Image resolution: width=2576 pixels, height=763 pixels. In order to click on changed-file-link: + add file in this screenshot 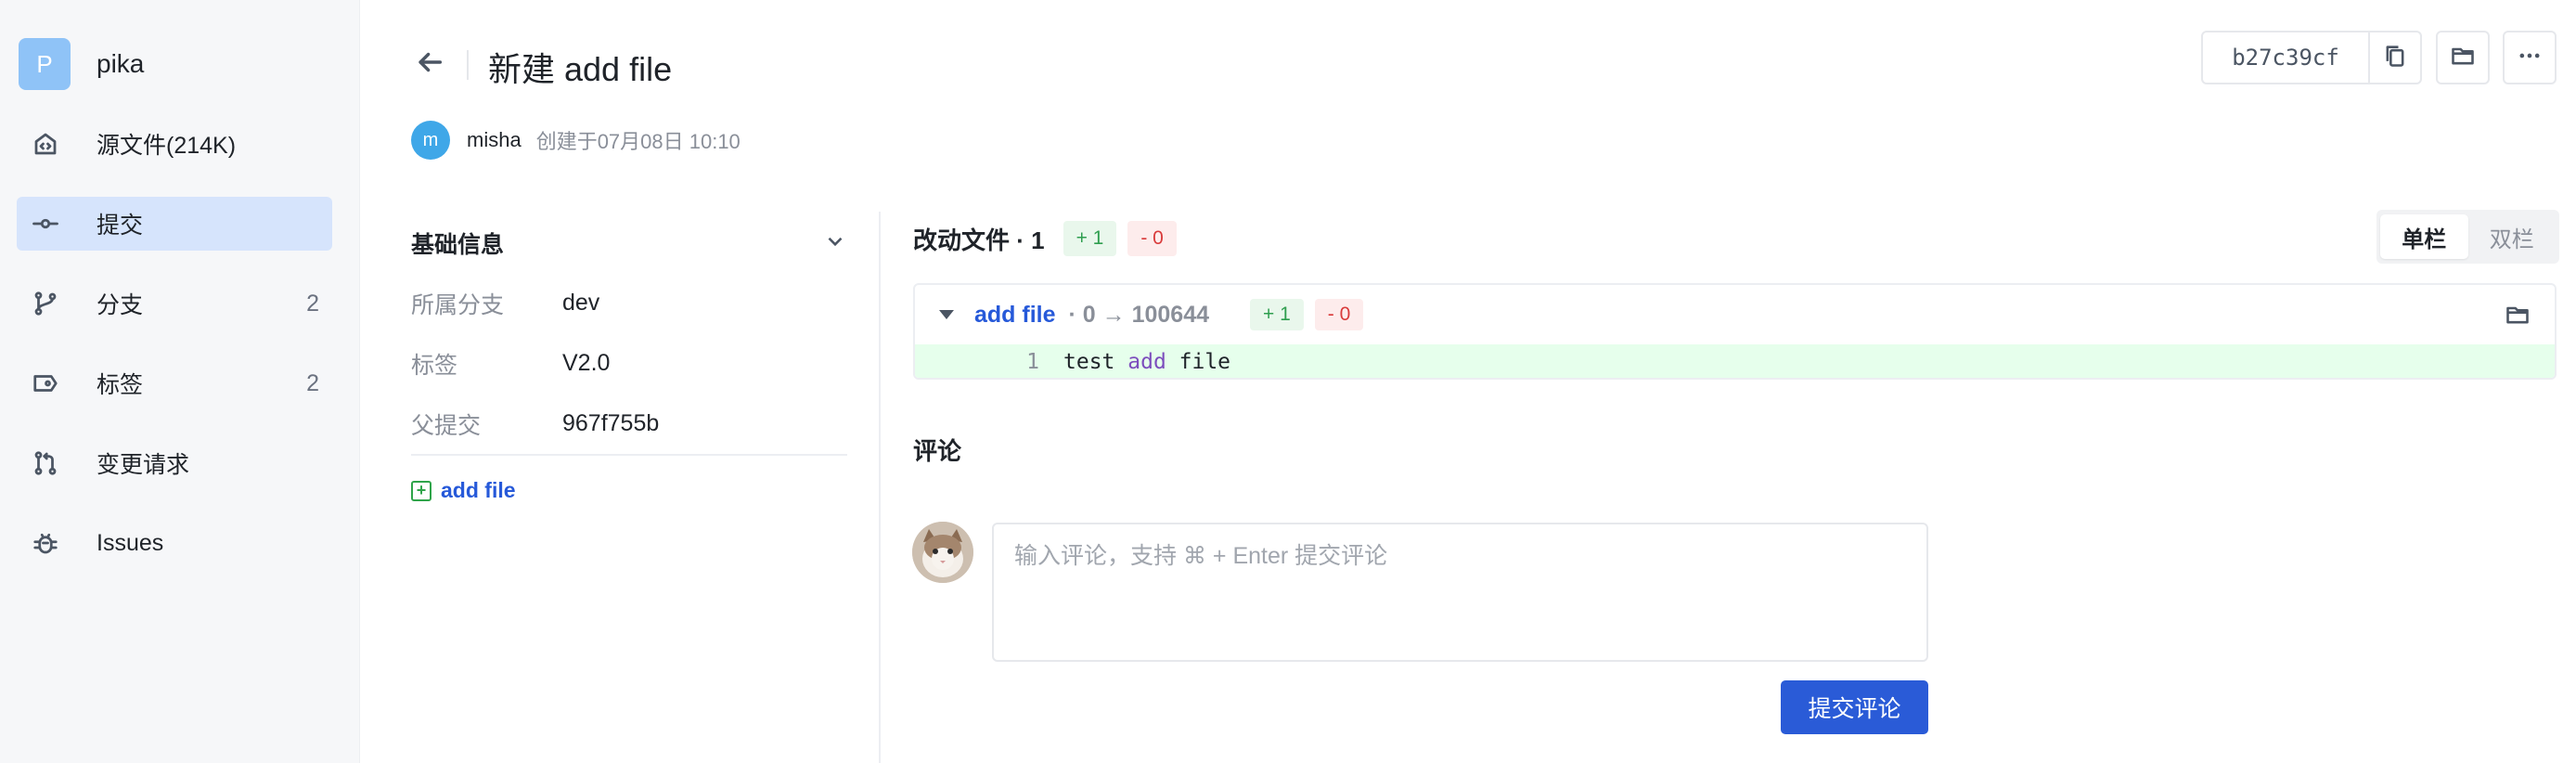, I will do `click(629, 491)`.